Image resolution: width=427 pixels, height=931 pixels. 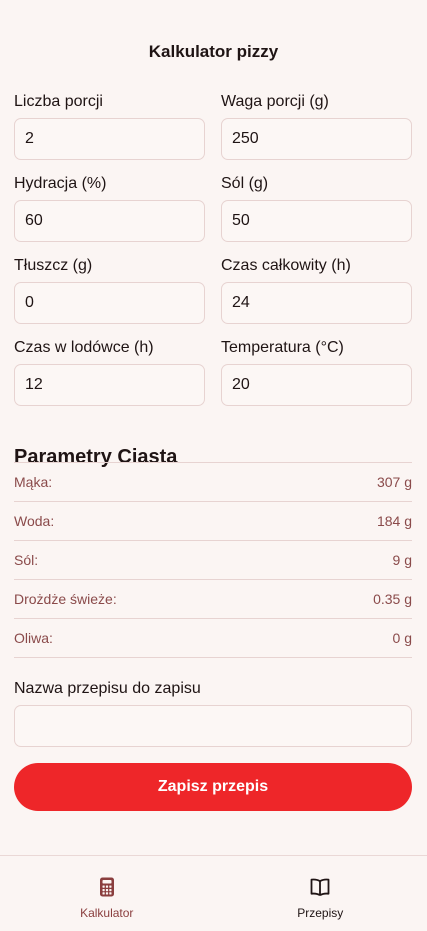 What do you see at coordinates (392, 599) in the screenshot?
I see `yeast-value: 0.35 g` at bounding box center [392, 599].